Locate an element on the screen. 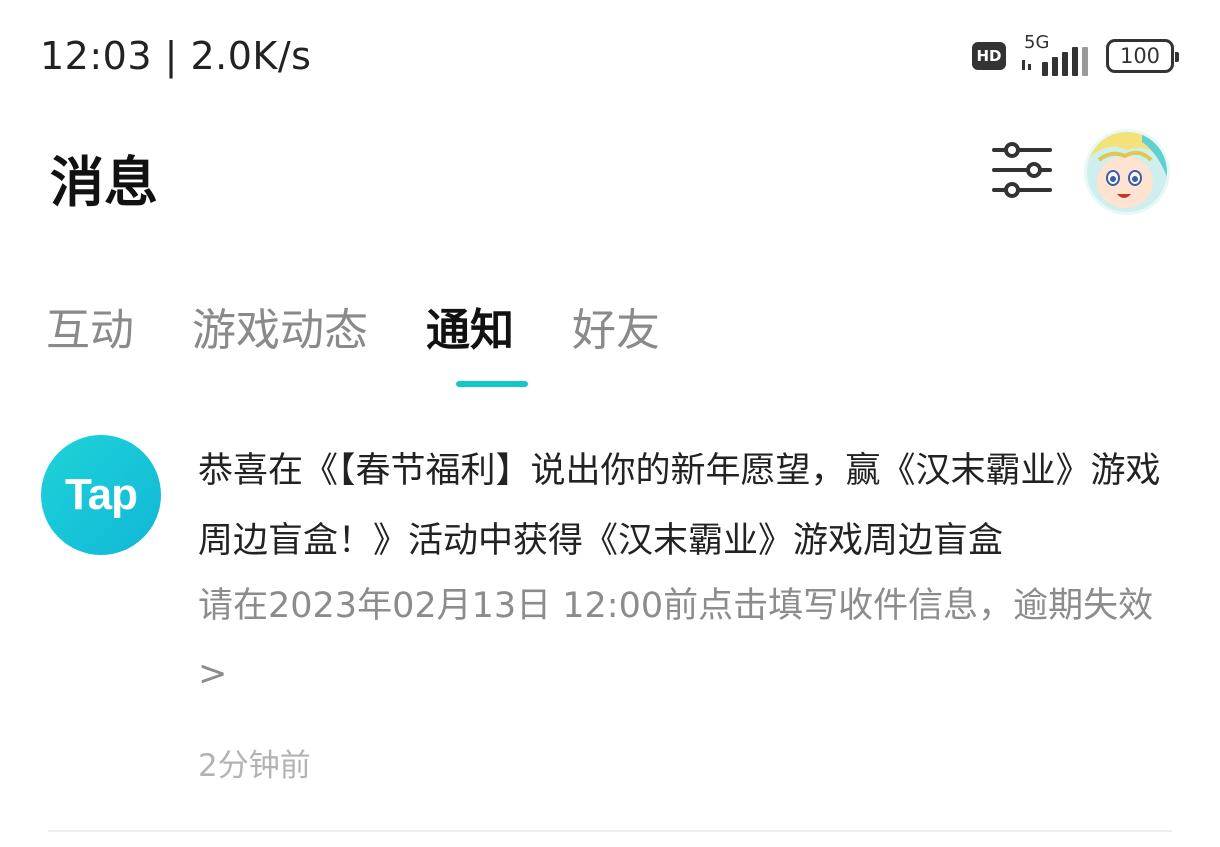  notification-time: 2分钟前 is located at coordinates (254, 766).